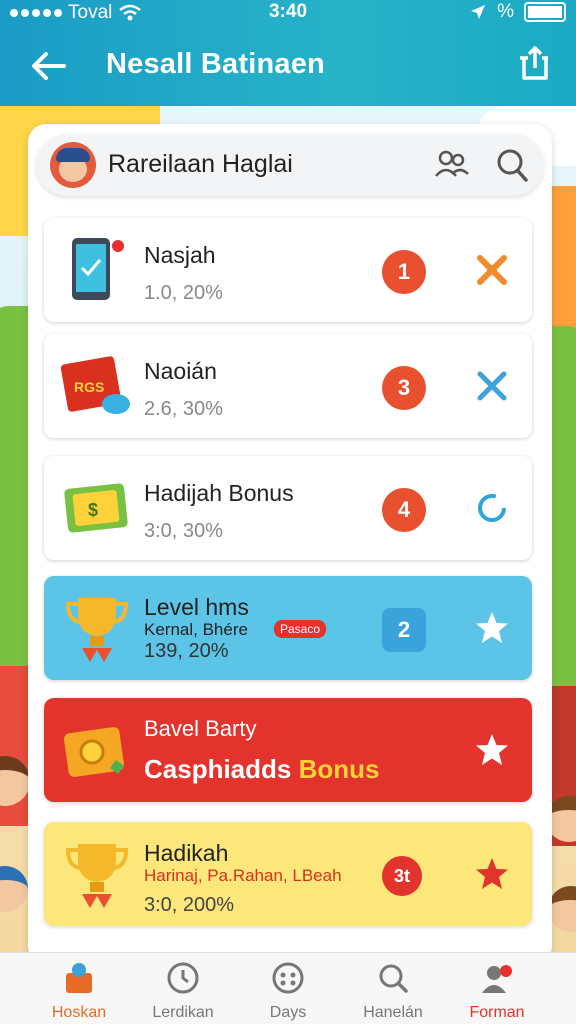 The height and width of the screenshot is (1024, 576). I want to click on back-button, so click(48, 66).